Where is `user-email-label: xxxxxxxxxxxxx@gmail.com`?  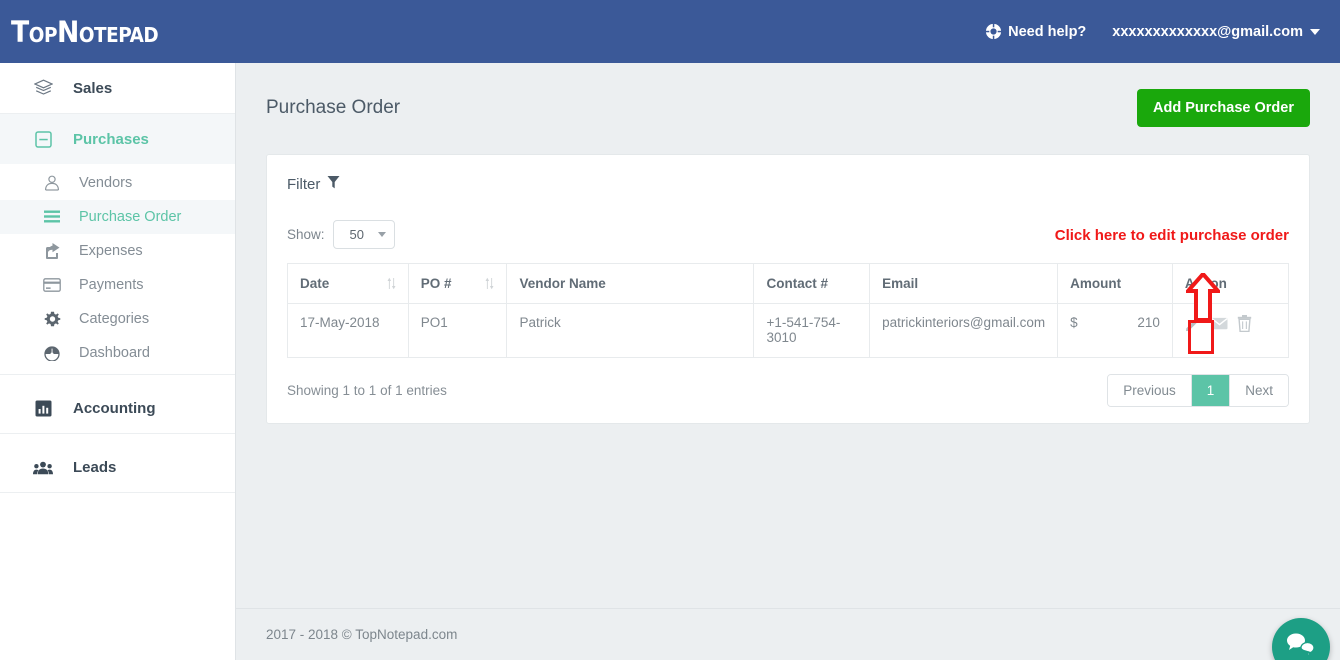 user-email-label: xxxxxxxxxxxxx@gmail.com is located at coordinates (1207, 31).